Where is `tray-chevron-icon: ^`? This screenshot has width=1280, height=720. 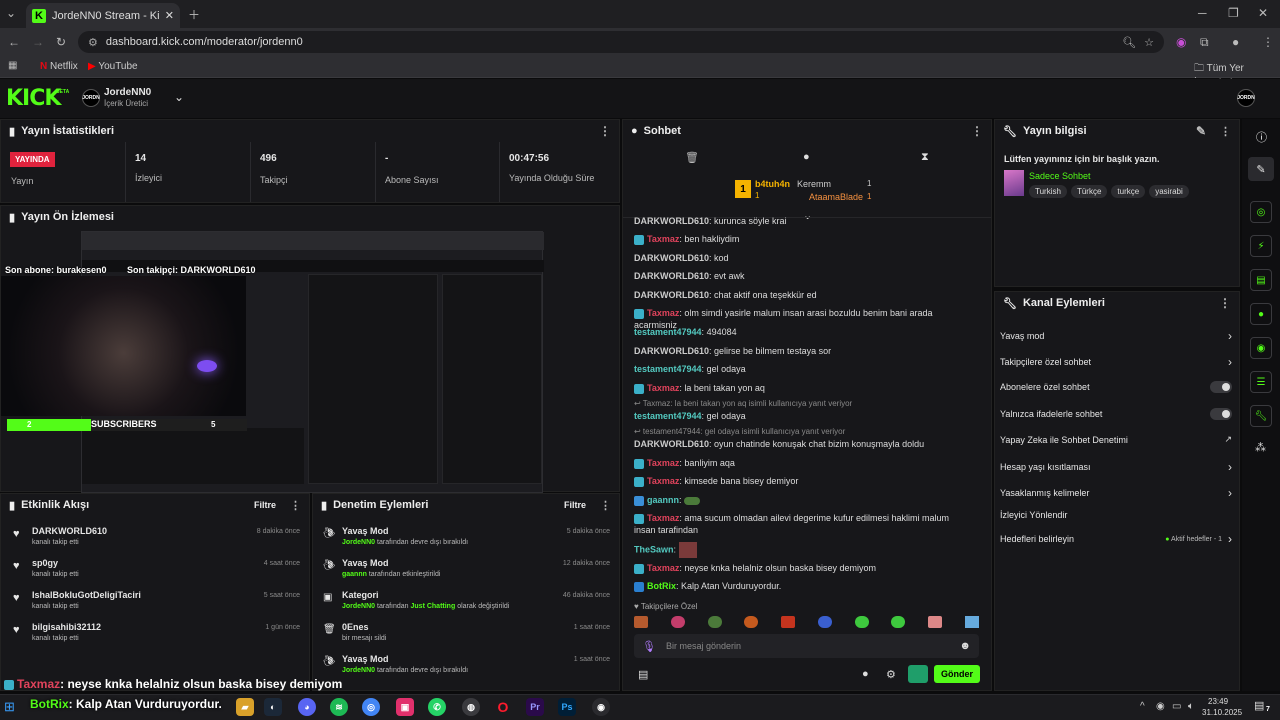
tray-chevron-icon: ^ is located at coordinates (1142, 706).